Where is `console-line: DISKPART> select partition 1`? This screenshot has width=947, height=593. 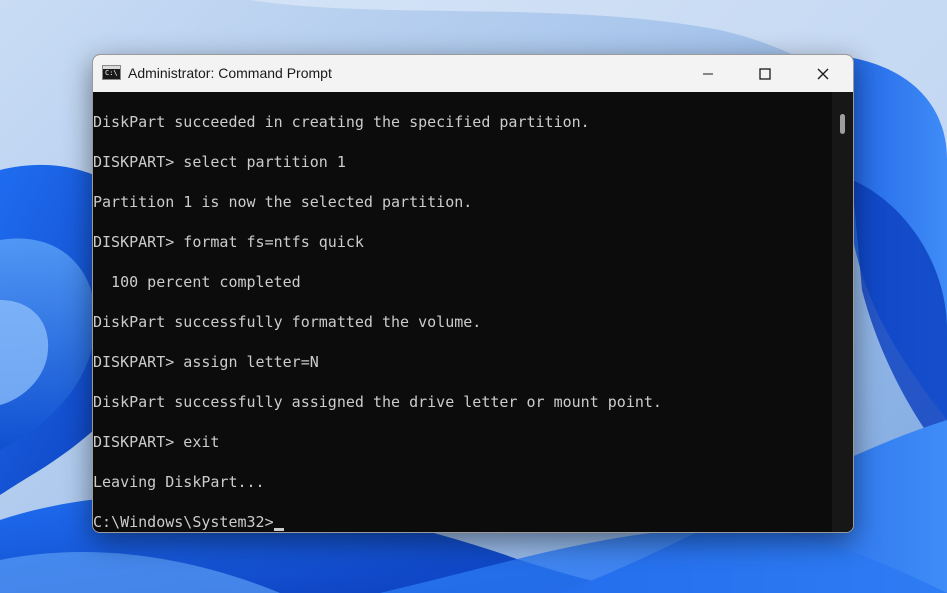 console-line: DISKPART> select partition 1 is located at coordinates (219, 162).